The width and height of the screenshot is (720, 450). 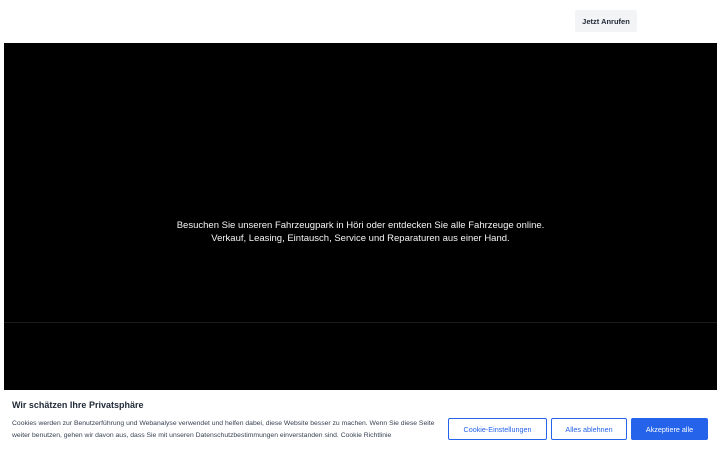 What do you see at coordinates (497, 429) in the screenshot?
I see `cookie-settings-button: Cookie-Einstellungen` at bounding box center [497, 429].